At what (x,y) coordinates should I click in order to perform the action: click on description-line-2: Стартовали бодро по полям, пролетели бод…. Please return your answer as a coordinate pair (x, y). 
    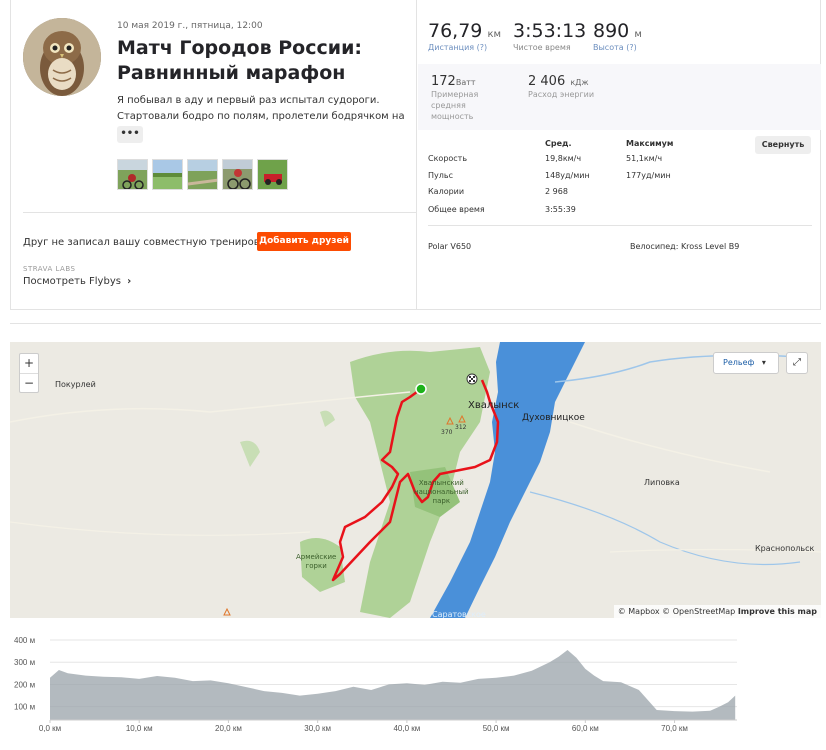
    Looking at the image, I should click on (261, 116).